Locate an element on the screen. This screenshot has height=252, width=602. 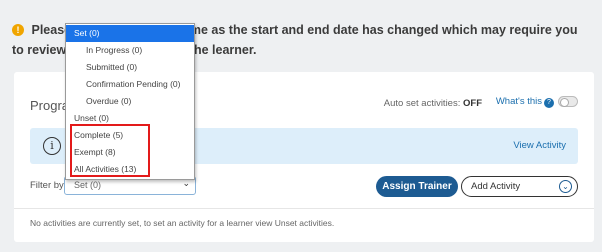
whats-this-label: What's this is located at coordinates (519, 101).